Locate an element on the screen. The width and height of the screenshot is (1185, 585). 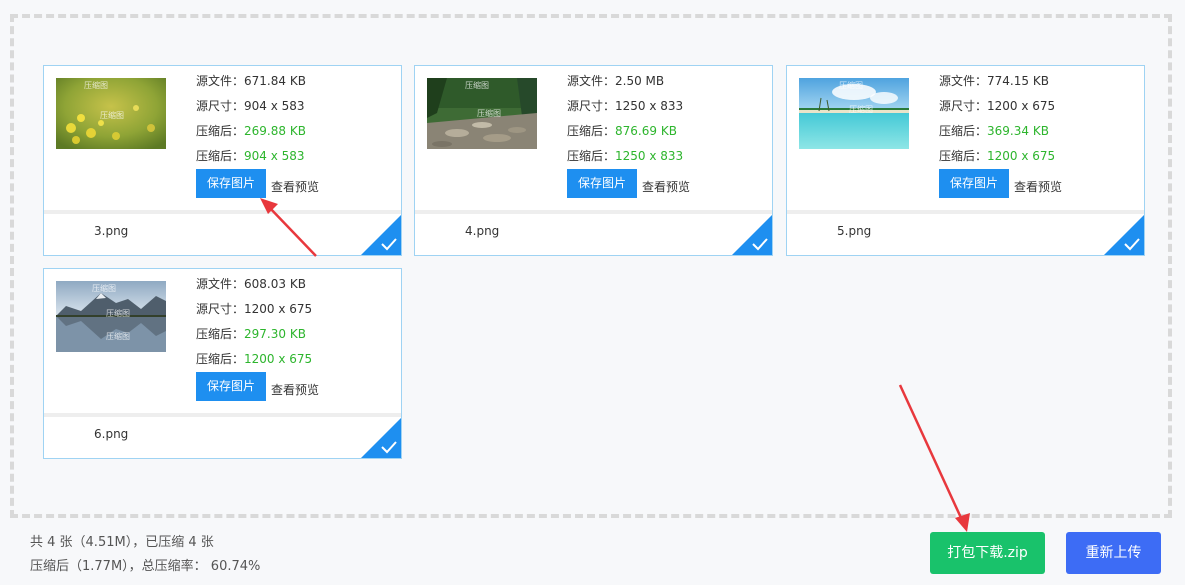
source-dim-value: 904 x 583 is located at coordinates (274, 106).